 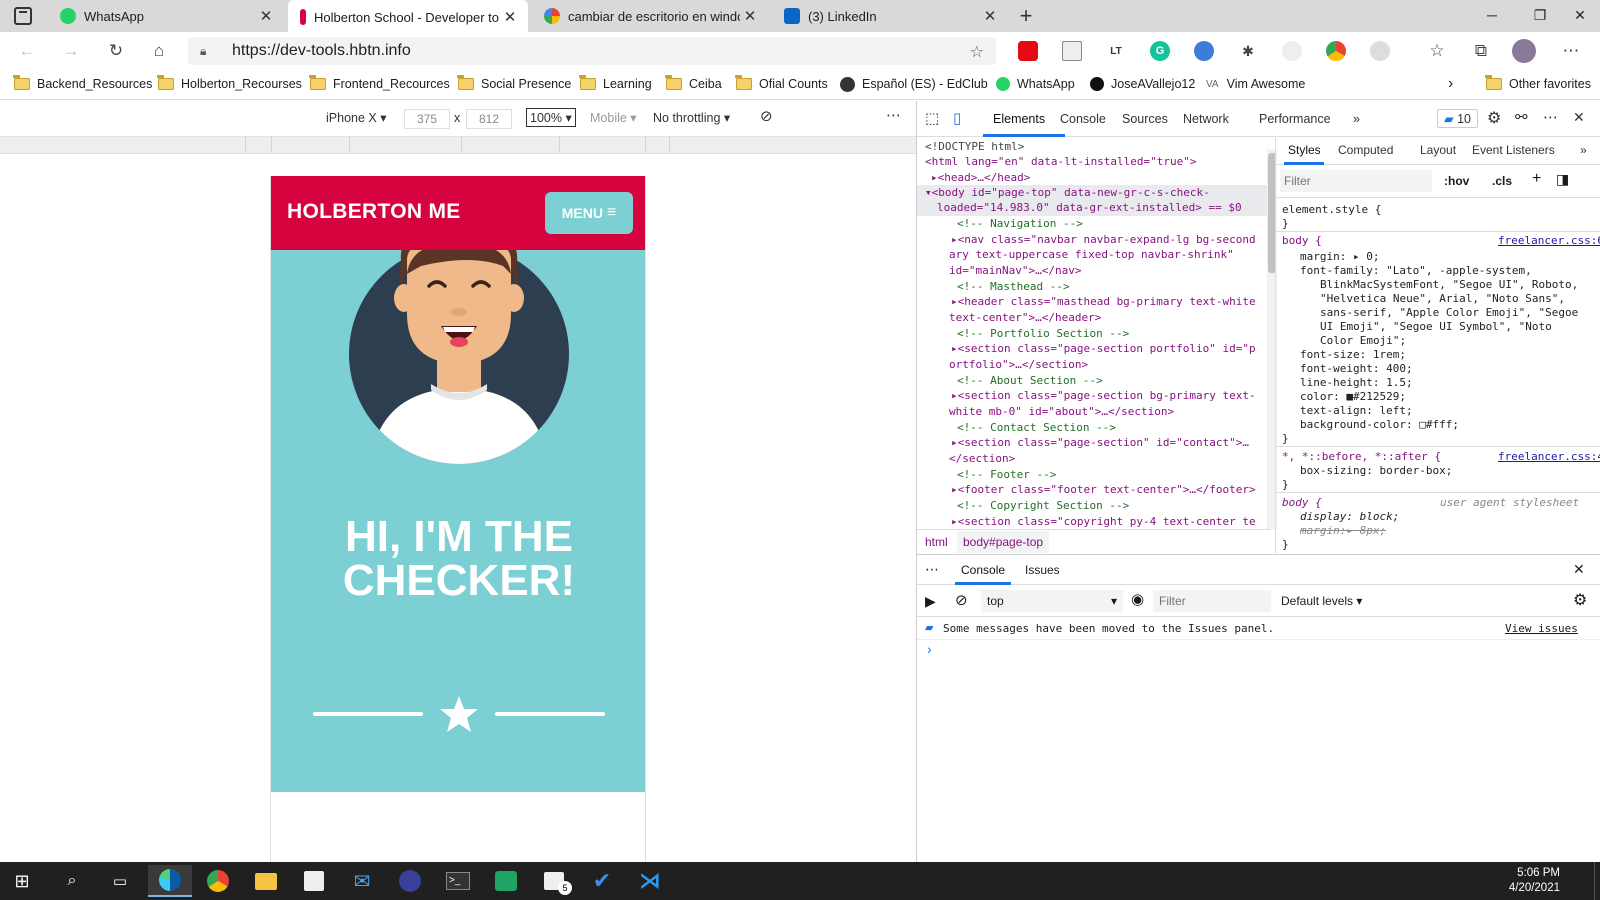 What do you see at coordinates (930, 601) in the screenshot?
I see `sidebar-toggle-icon: ▶︎` at bounding box center [930, 601].